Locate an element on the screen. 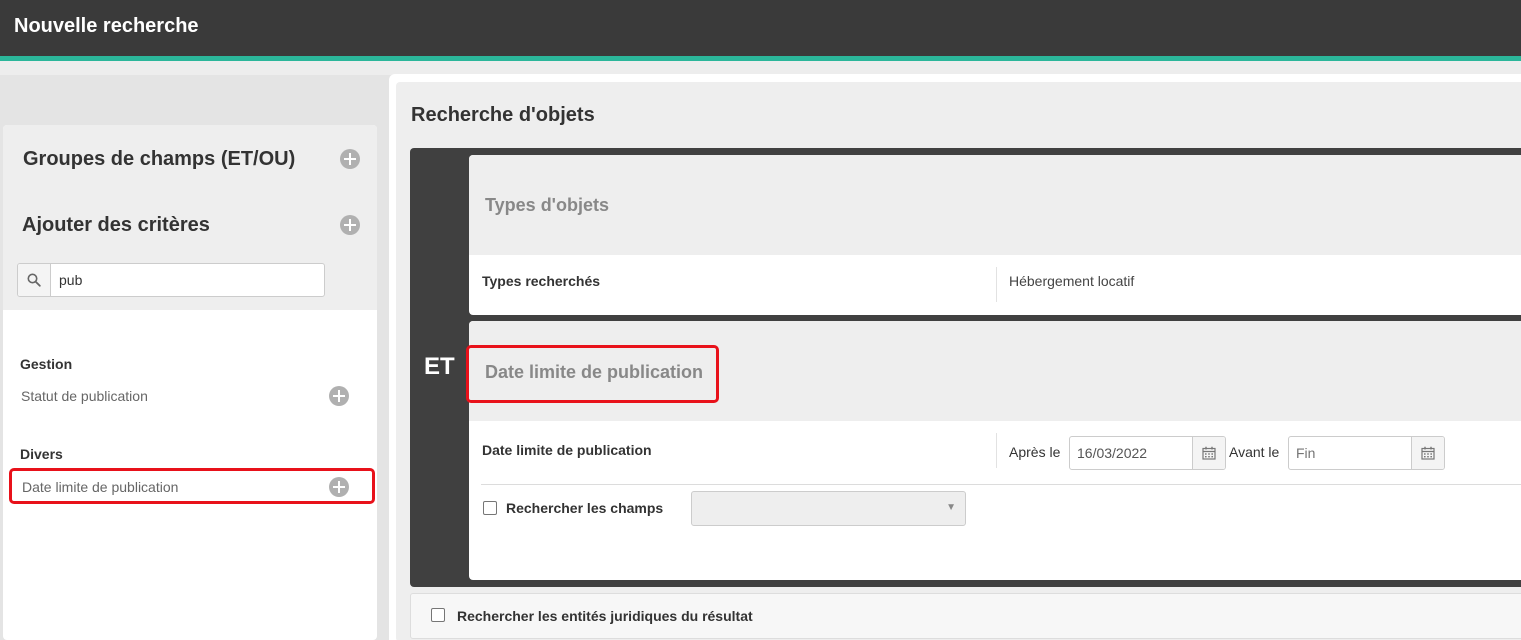  section-title-gestion: Gestion is located at coordinates (46, 364).